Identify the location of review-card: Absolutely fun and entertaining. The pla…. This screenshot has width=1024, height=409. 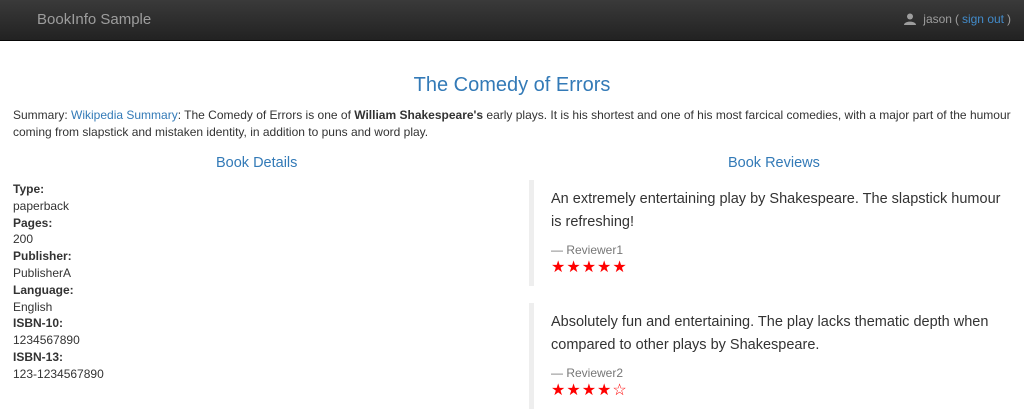
(769, 356).